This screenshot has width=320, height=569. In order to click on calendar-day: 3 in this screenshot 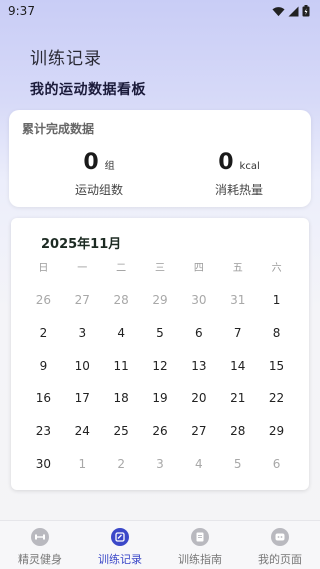, I will do `click(82, 333)`.